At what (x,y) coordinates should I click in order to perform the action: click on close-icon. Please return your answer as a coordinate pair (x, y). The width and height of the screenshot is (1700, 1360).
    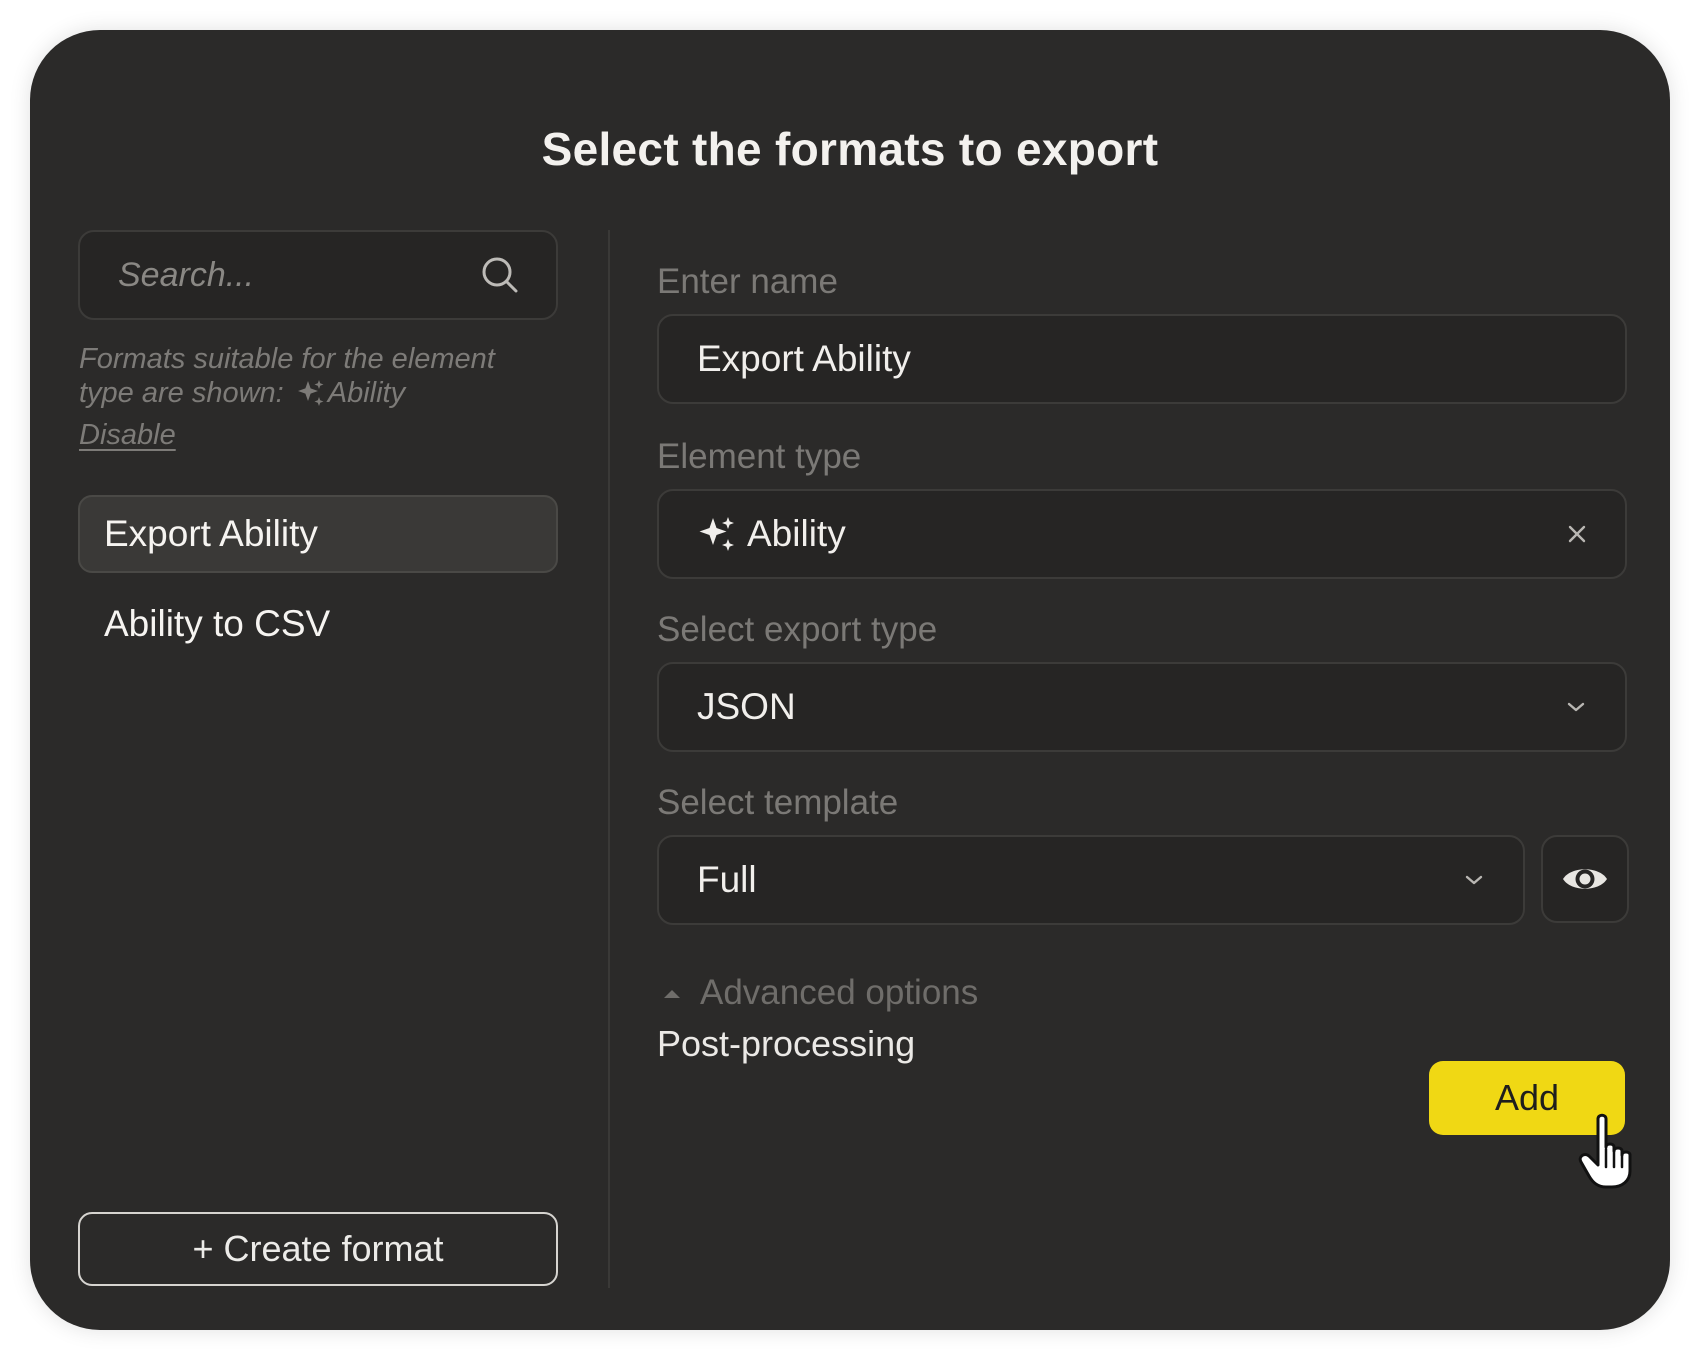
    Looking at the image, I should click on (1577, 534).